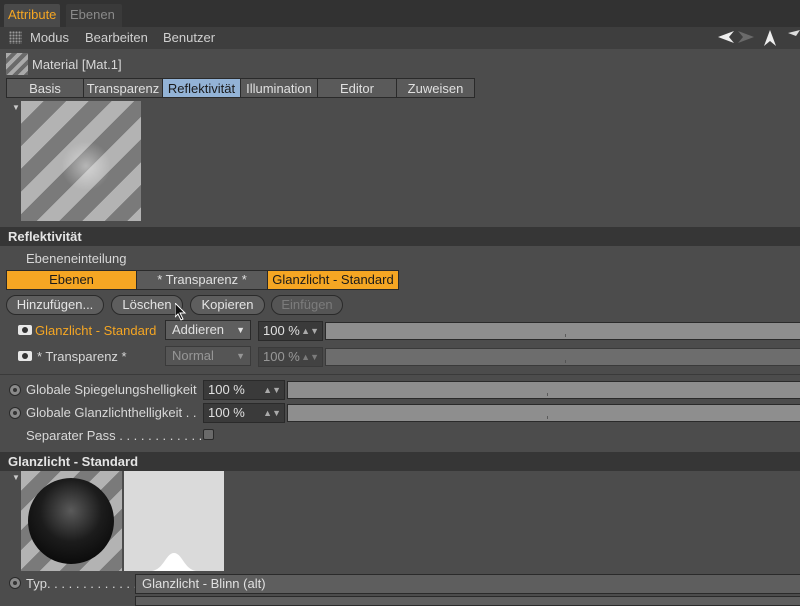 This screenshot has height=606, width=800. Describe the element at coordinates (82, 356) in the screenshot. I see `layer-name: * Transparenz *` at that location.